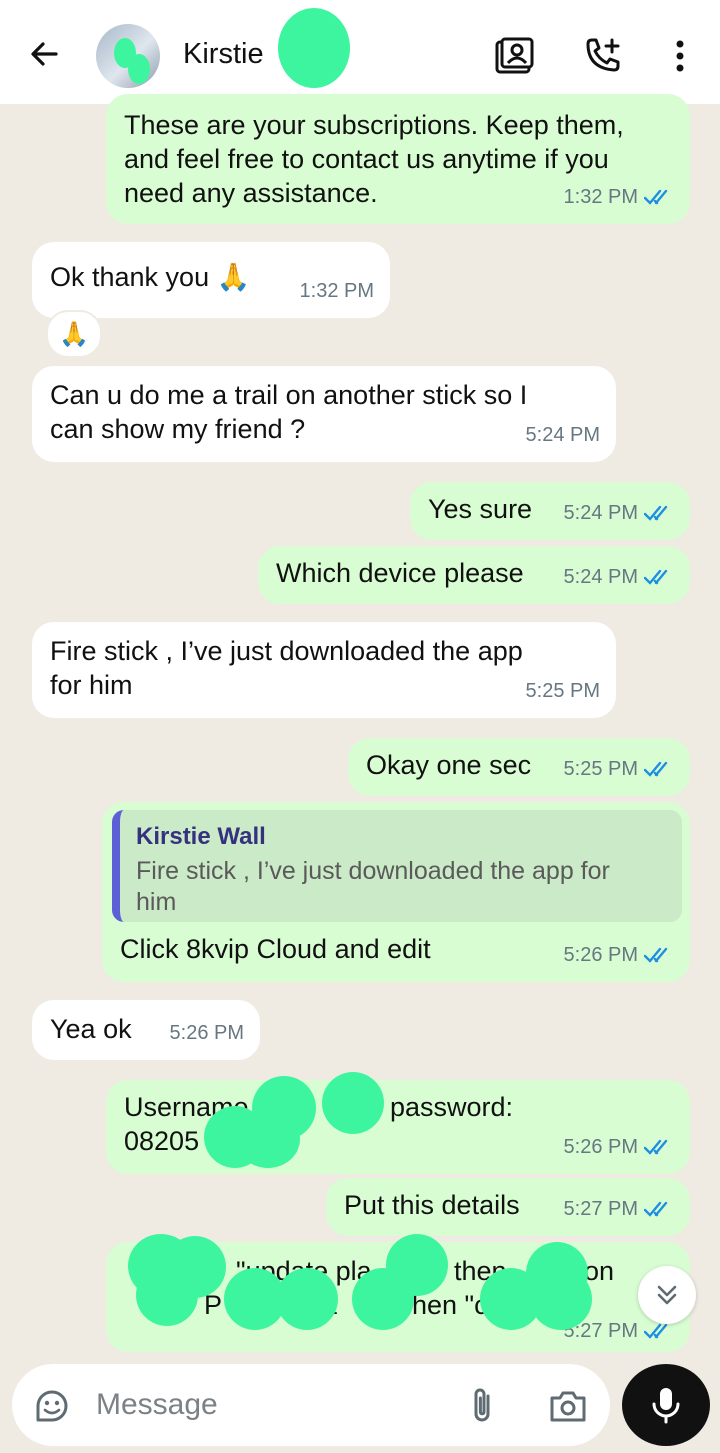 This screenshot has width=720, height=1453. Describe the element at coordinates (44, 54) in the screenshot. I see `back-arrow-icon` at that location.